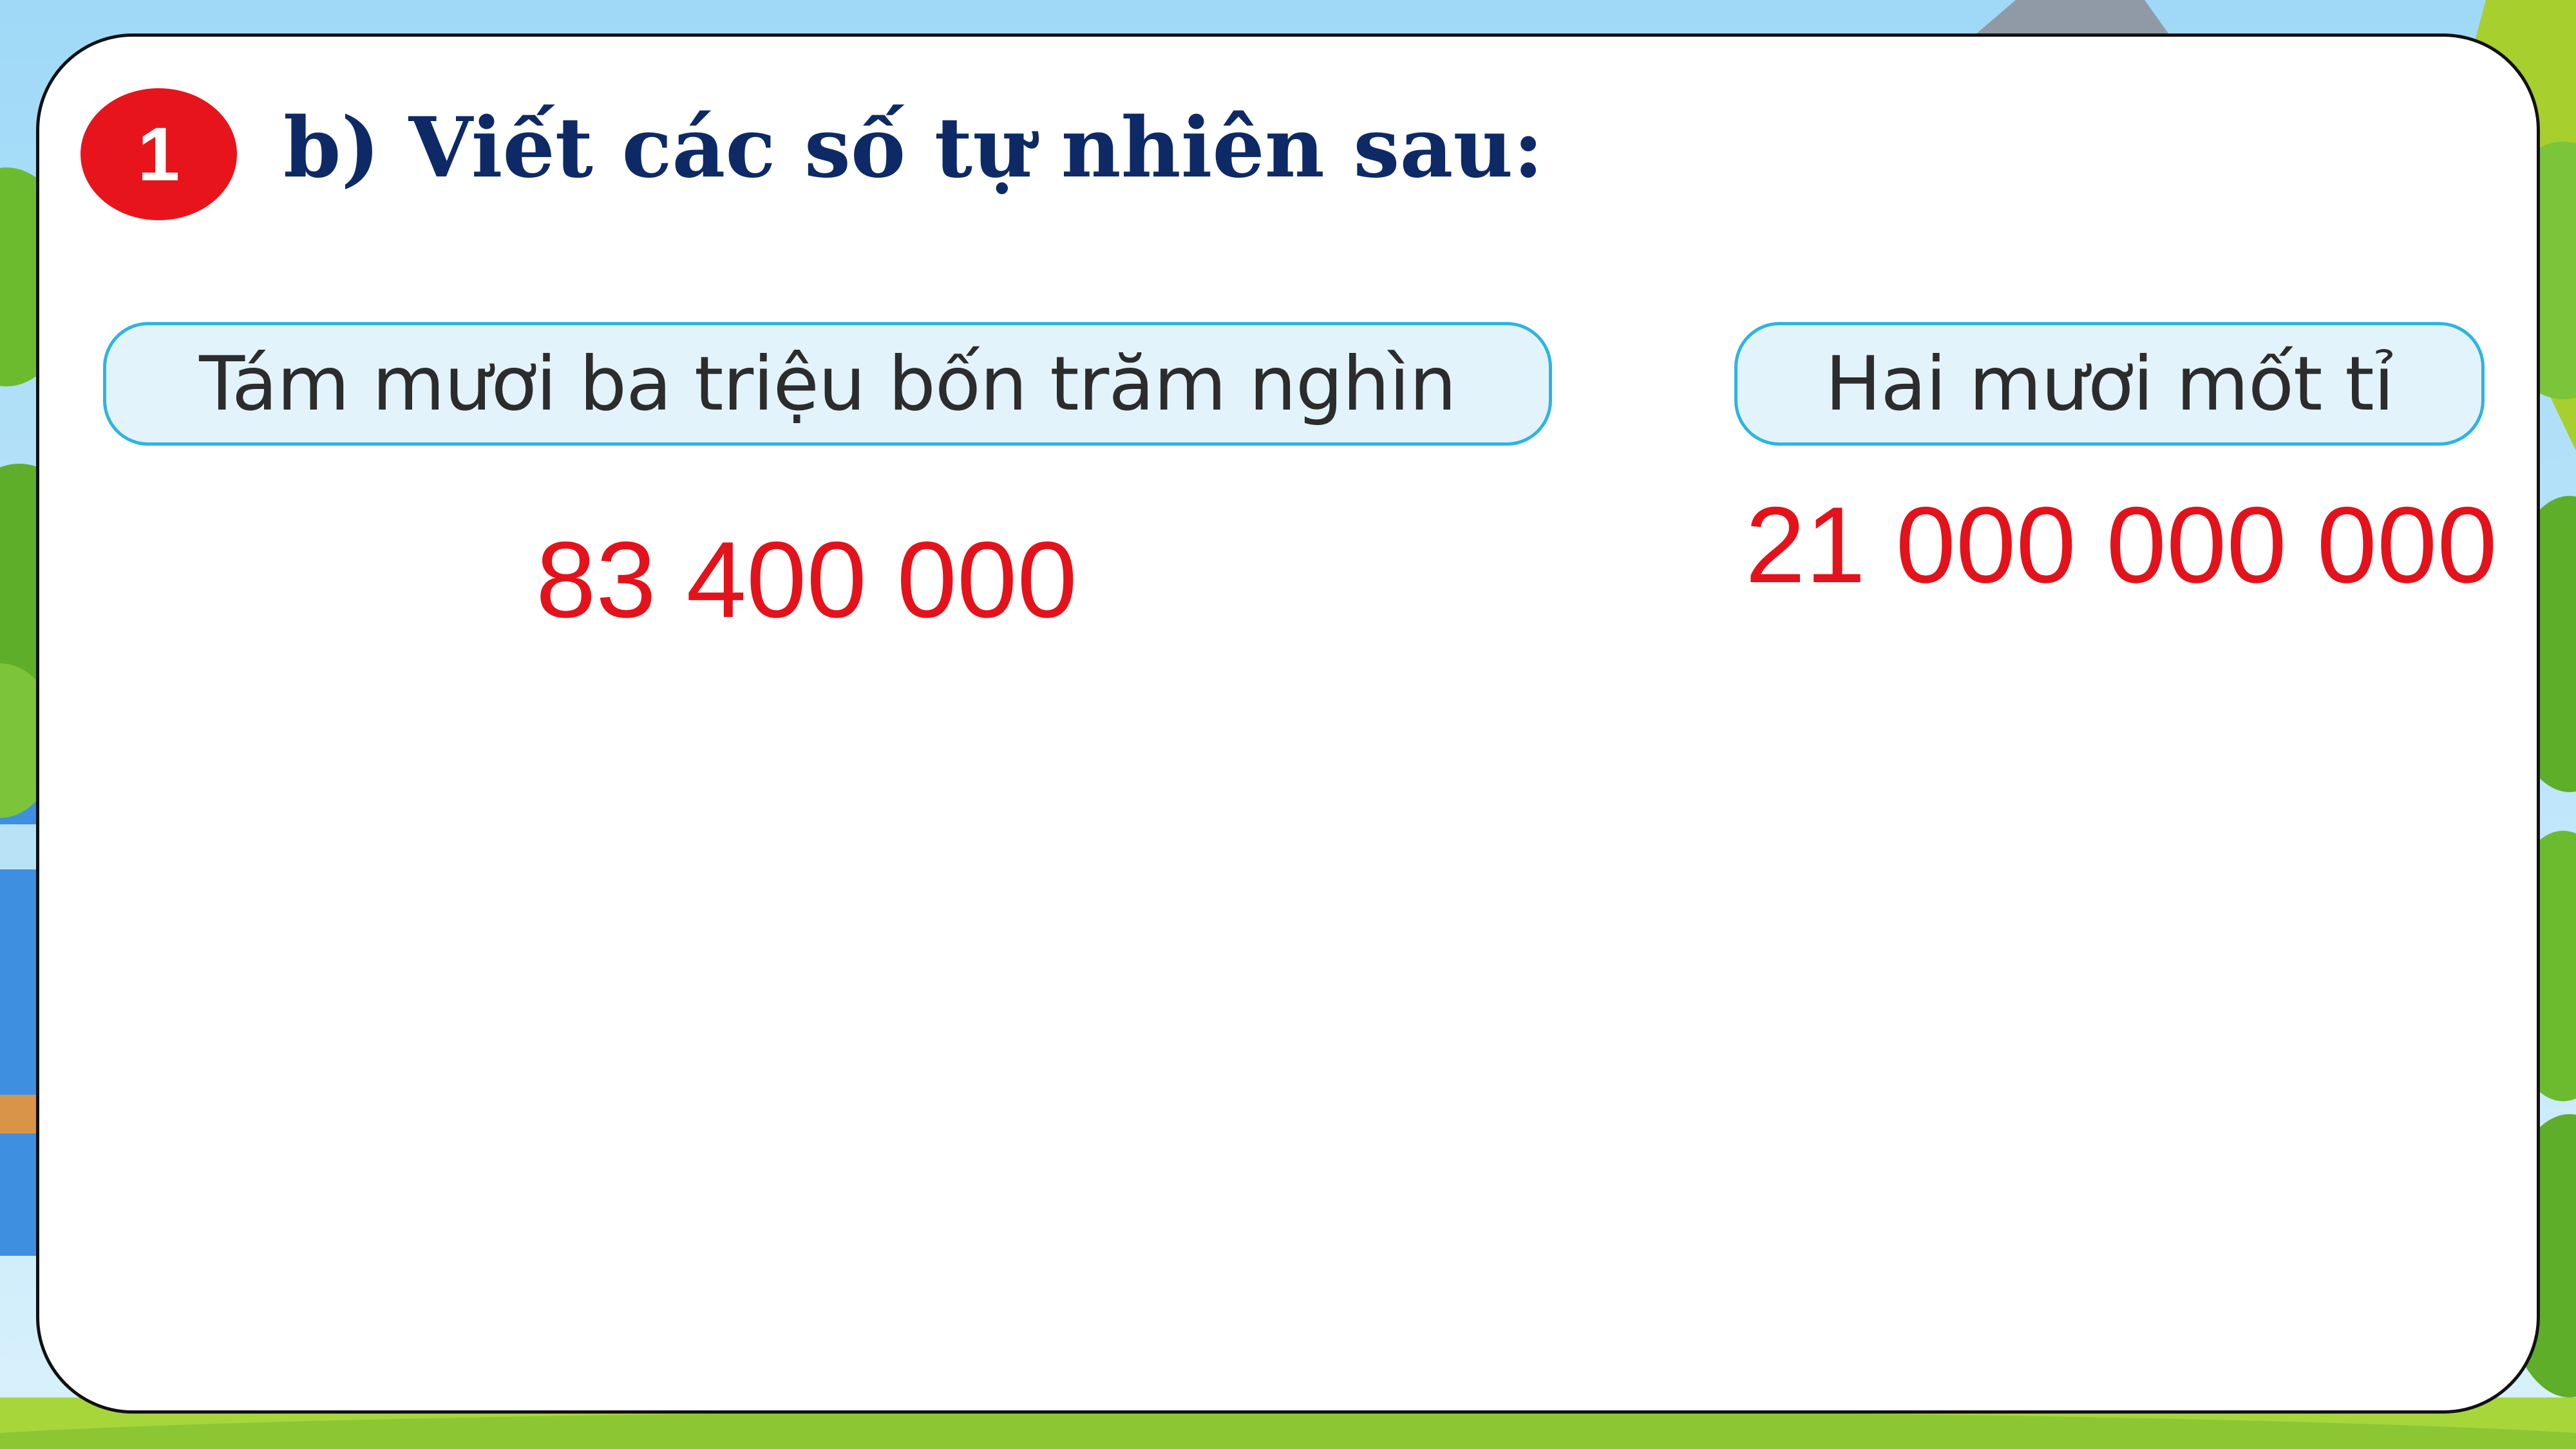 Image resolution: width=2576 pixels, height=1449 pixels. I want to click on answer-2: 21 000 000 000, so click(2121, 544).